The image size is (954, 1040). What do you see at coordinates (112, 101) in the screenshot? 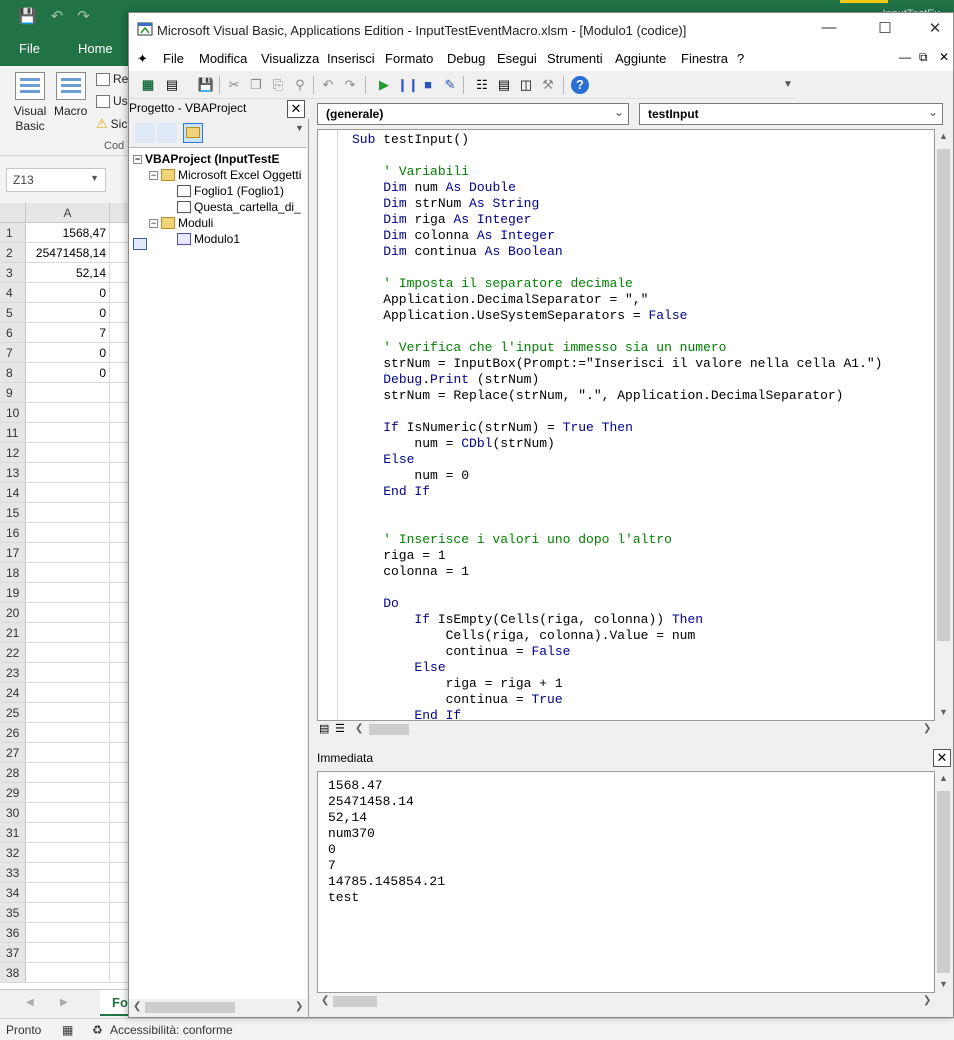
I see `relative-ref-button: Us` at bounding box center [112, 101].